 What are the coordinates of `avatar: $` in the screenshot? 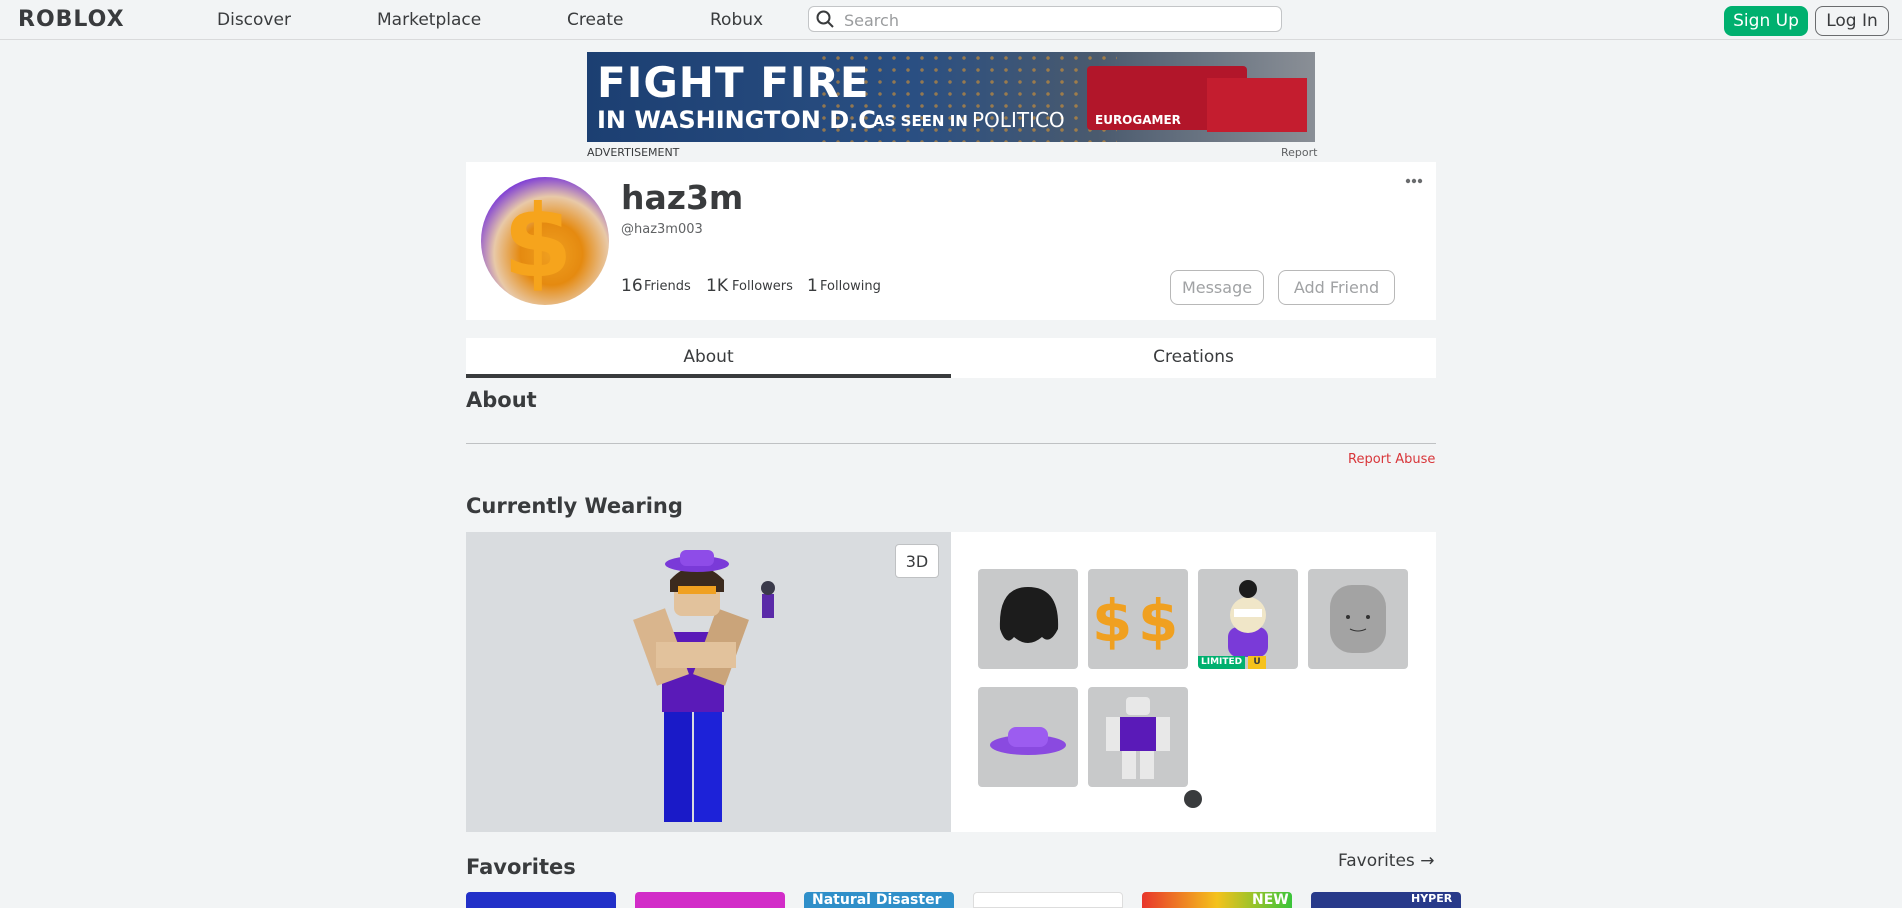 It's located at (545, 241).